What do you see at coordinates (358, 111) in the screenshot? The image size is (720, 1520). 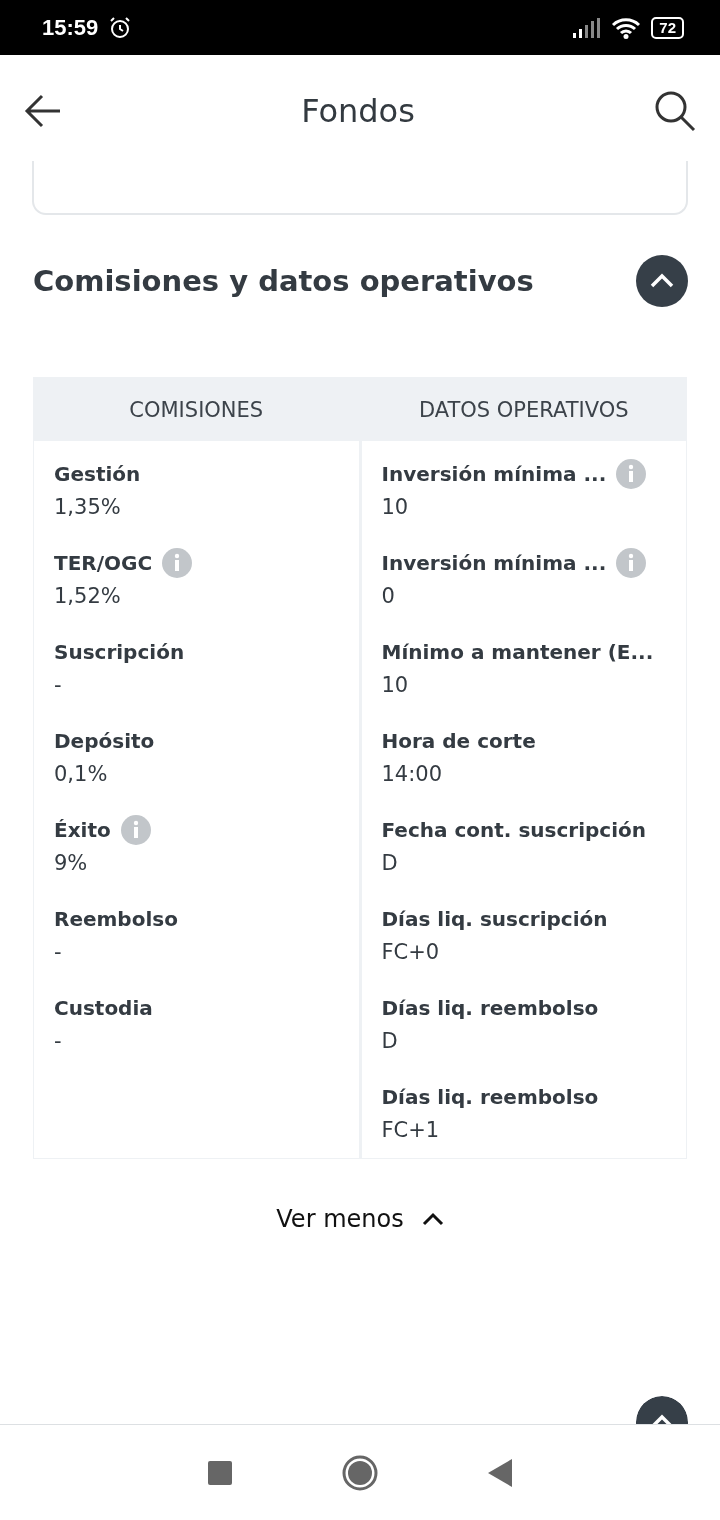 I see `page-title: Fondos` at bounding box center [358, 111].